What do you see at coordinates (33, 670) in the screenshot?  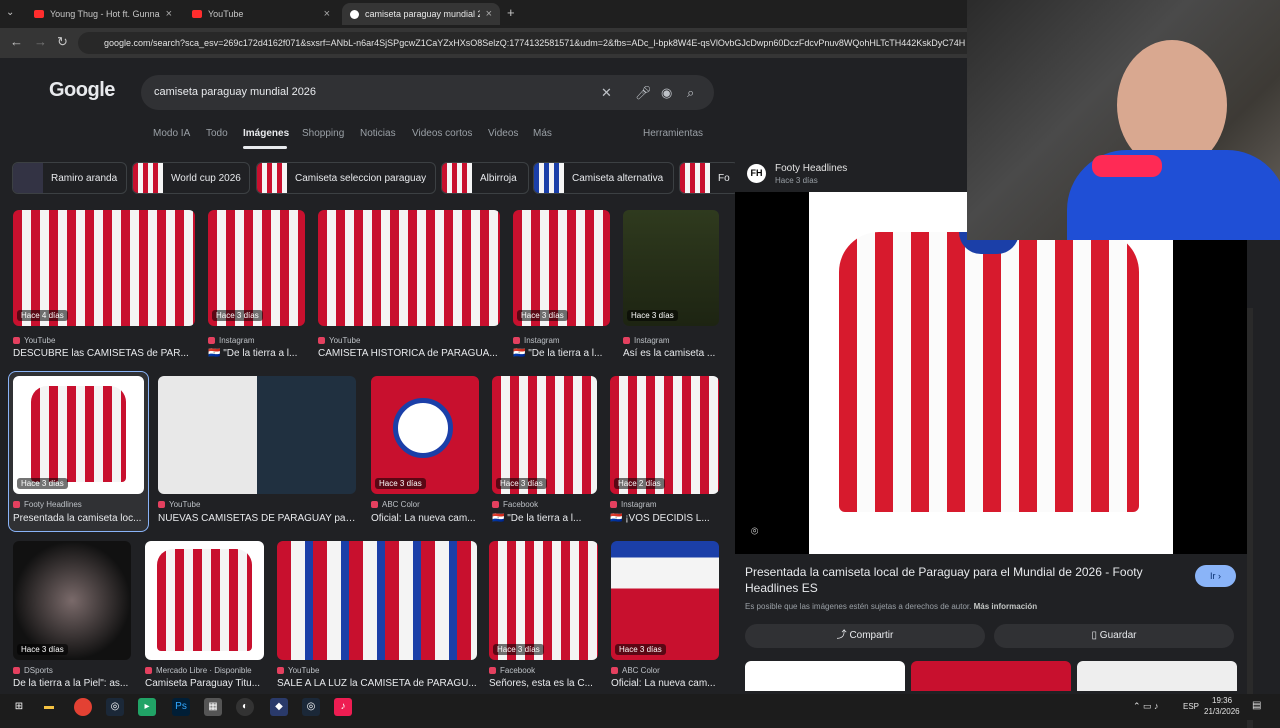 I see `result-source: DSports` at bounding box center [33, 670].